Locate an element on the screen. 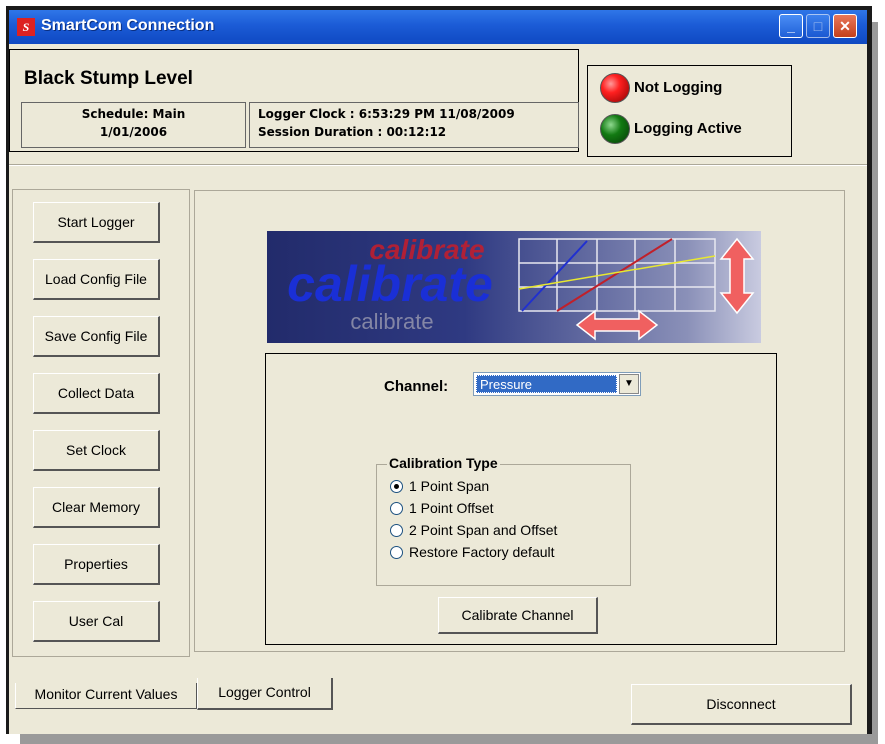 Image resolution: width=885 pixels, height=744 pixels. radio-label: Restore Factory default is located at coordinates (482, 552).